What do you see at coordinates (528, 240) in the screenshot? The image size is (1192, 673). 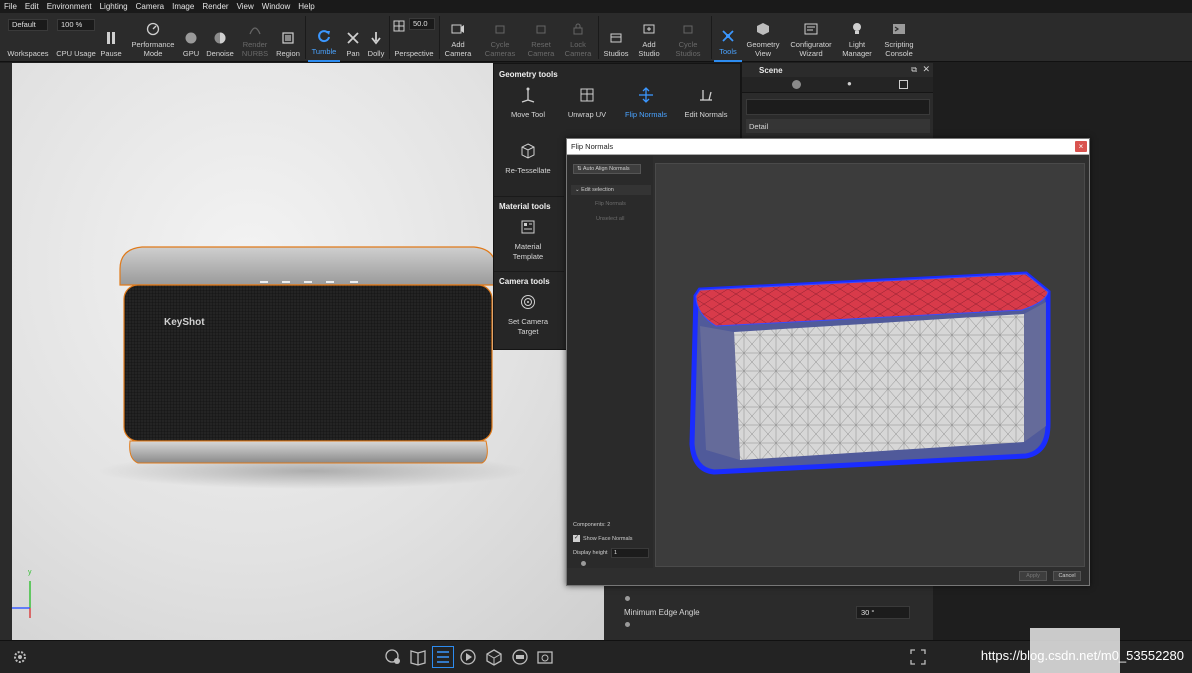 I see `material-template-button: Material Template` at bounding box center [528, 240].